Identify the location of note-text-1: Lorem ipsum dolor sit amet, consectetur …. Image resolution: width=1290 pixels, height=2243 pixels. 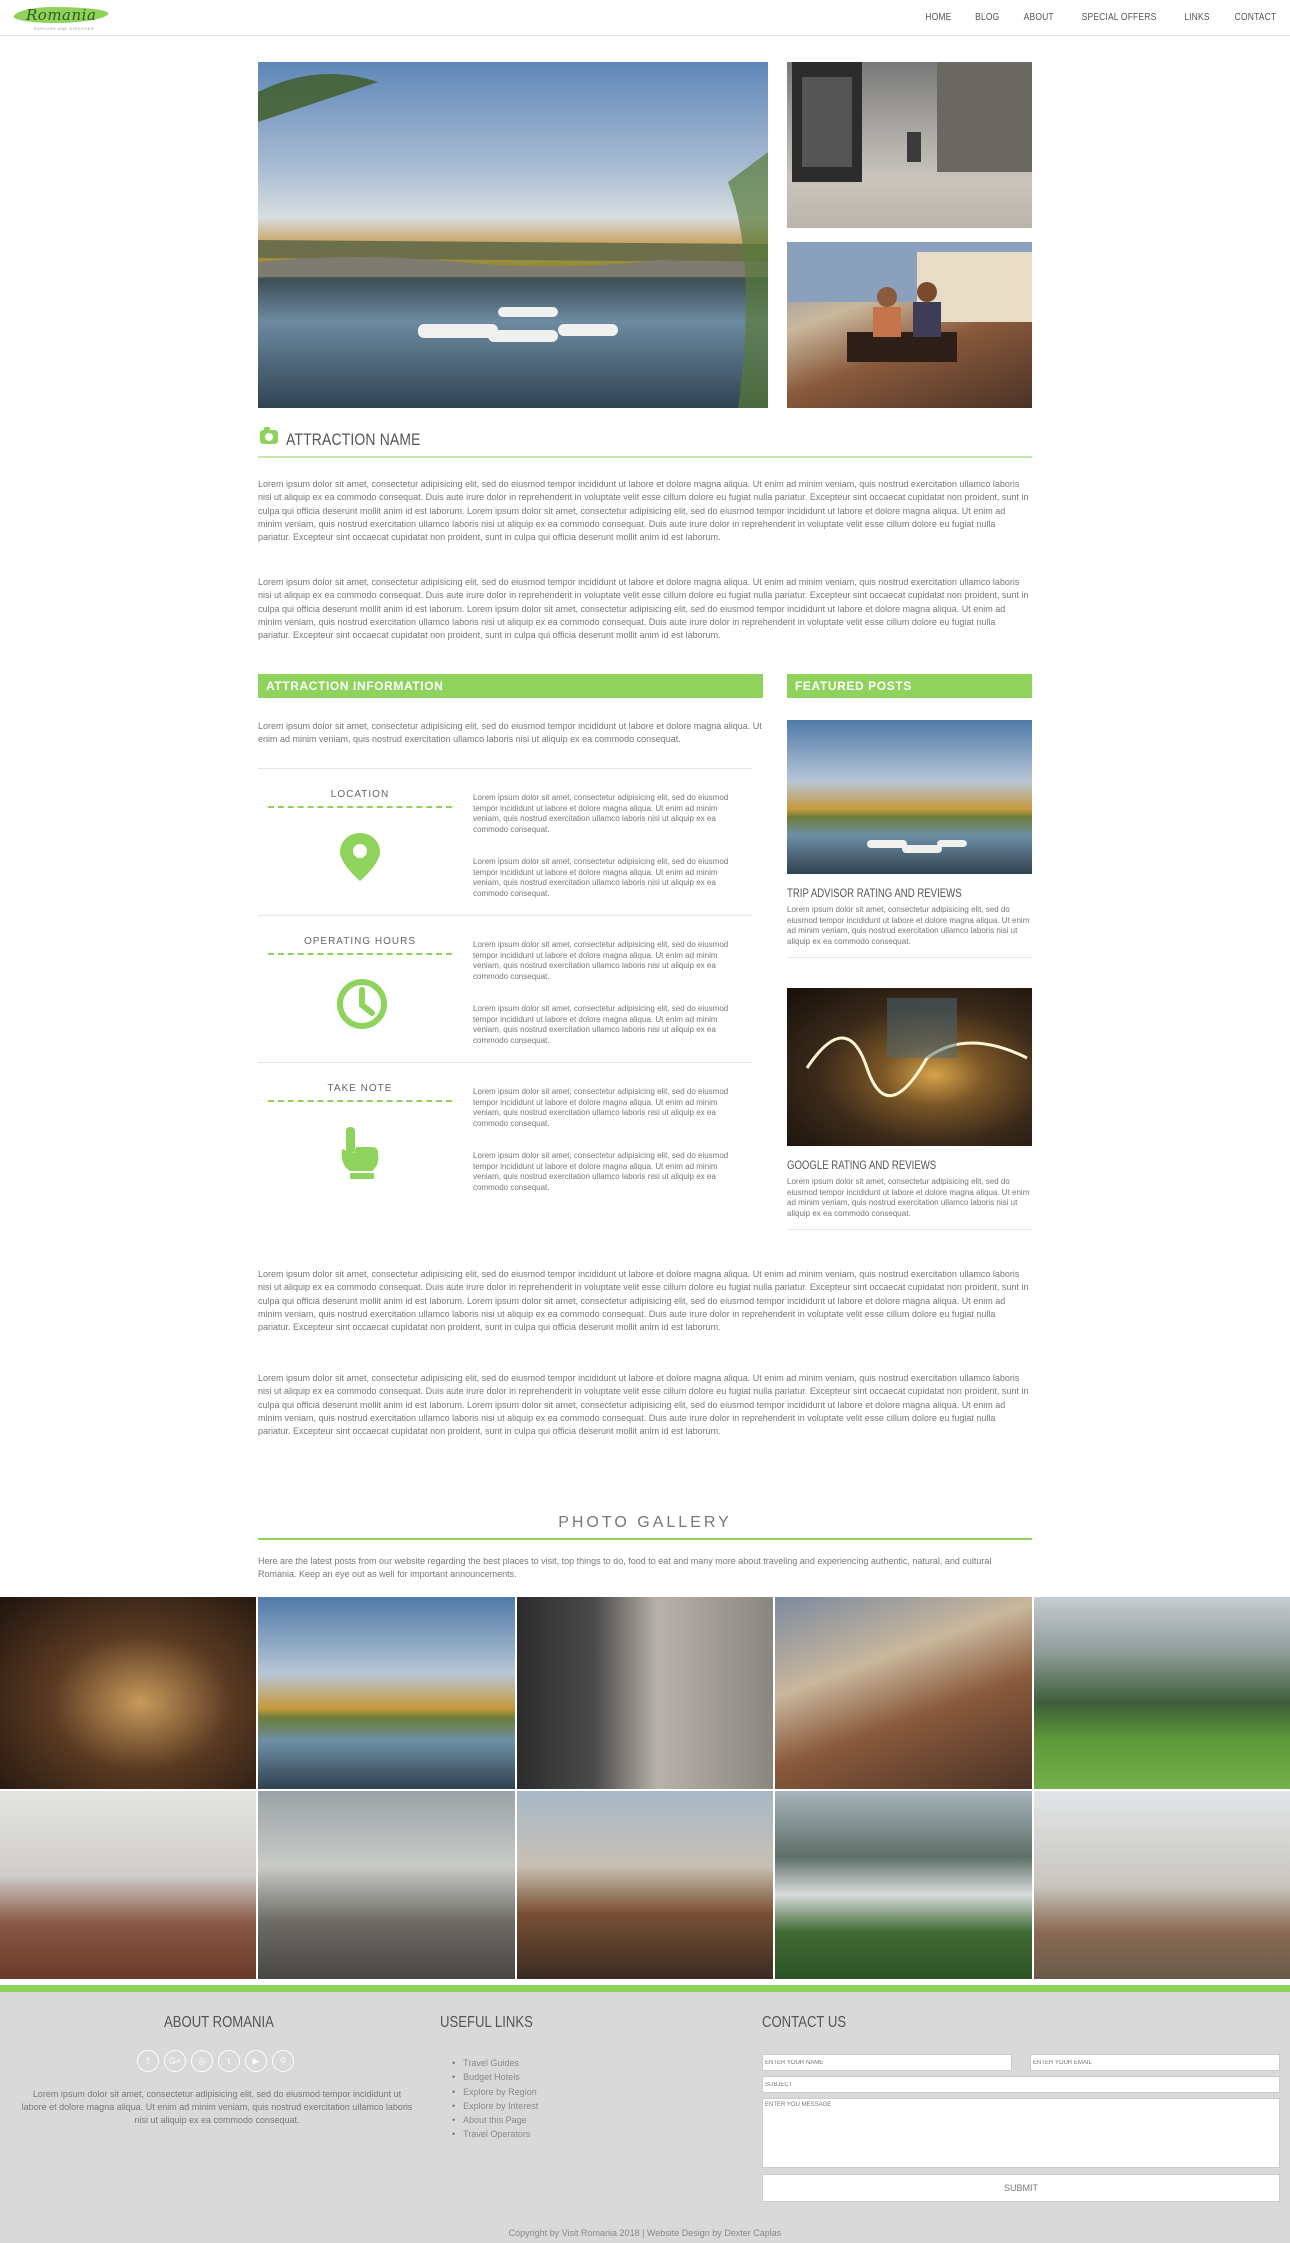
(601, 1107).